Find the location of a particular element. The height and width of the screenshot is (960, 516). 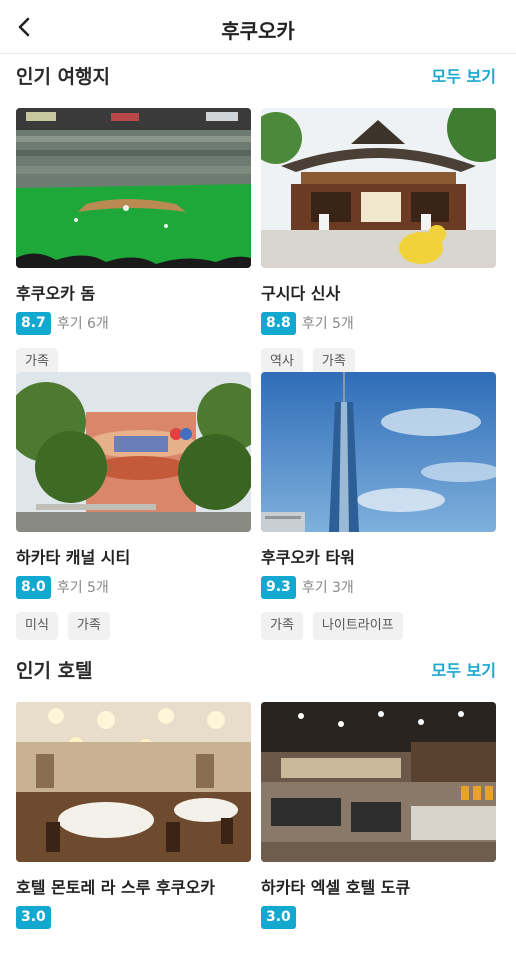

rating-row: 8.0 후기 5개 is located at coordinates (133, 587).